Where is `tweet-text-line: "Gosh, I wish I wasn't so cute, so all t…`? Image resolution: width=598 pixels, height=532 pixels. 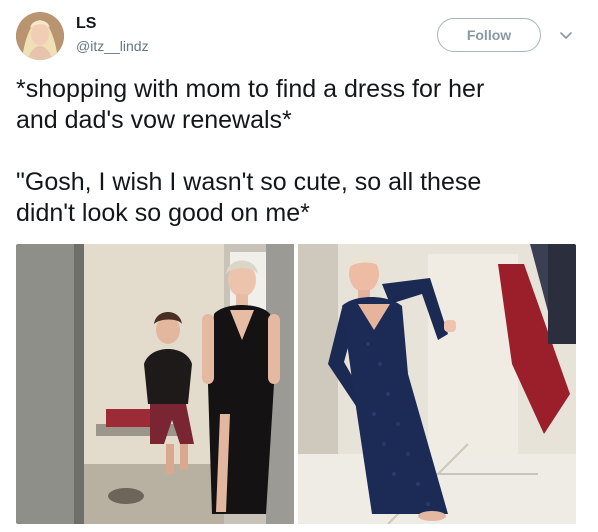 tweet-text-line: "Gosh, I wish I wasn't so cute, so all t… is located at coordinates (249, 182).